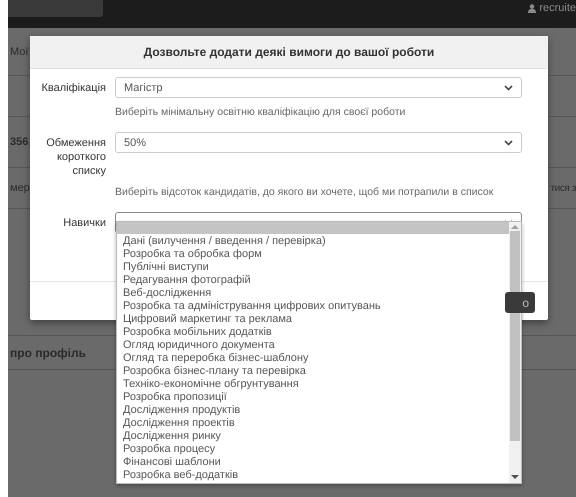 This screenshot has height=497, width=576. I want to click on dropdown-option: Техніко-економічне обгрунтування, so click(313, 384).